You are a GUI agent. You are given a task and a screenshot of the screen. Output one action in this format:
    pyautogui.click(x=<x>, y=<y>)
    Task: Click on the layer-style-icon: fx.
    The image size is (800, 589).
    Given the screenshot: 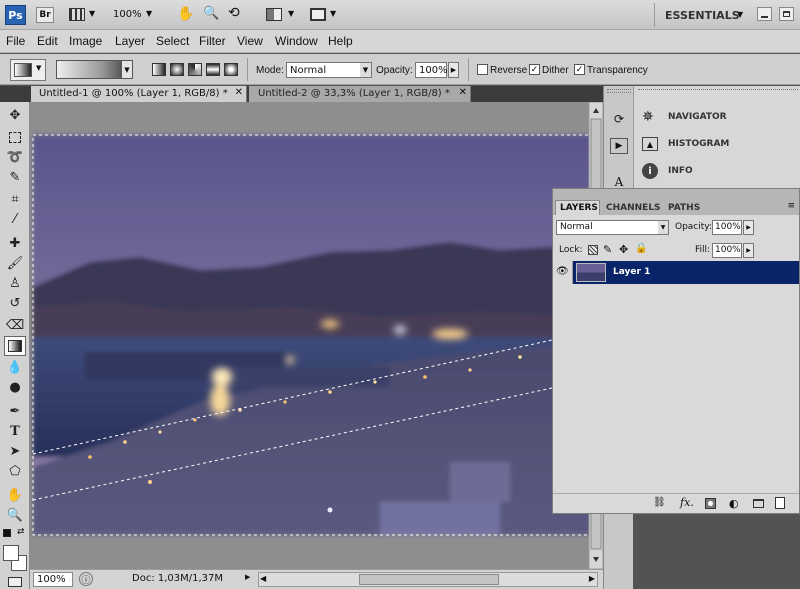 What is the action you would take?
    pyautogui.click(x=687, y=502)
    